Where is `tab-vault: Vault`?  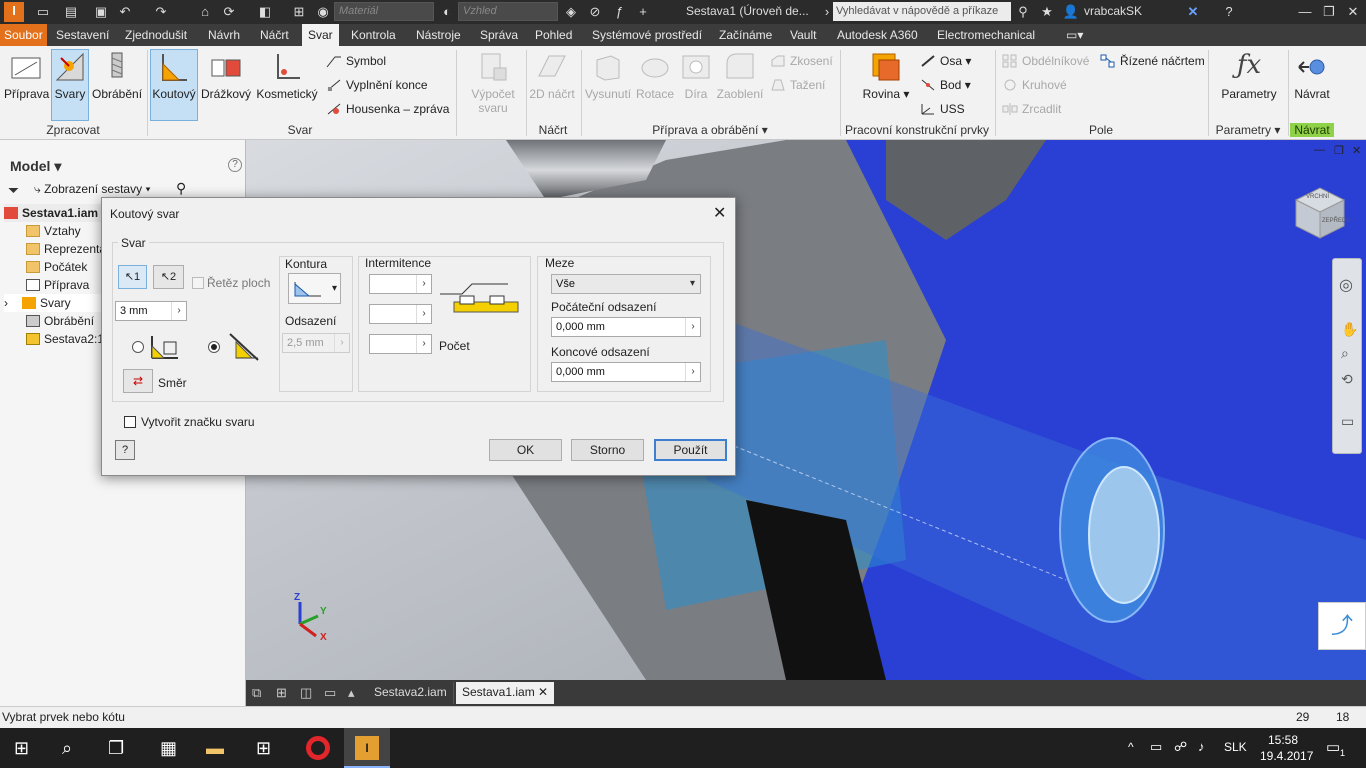 tab-vault: Vault is located at coordinates (803, 35).